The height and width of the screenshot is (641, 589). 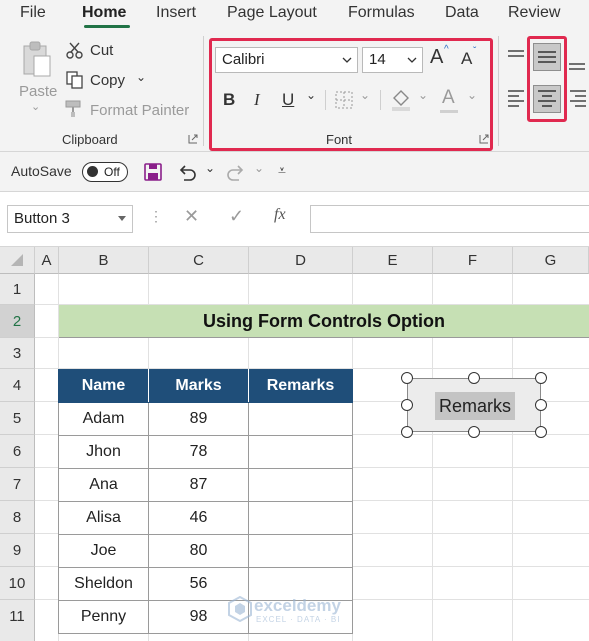 I want to click on row-header-8: 8, so click(x=17, y=517).